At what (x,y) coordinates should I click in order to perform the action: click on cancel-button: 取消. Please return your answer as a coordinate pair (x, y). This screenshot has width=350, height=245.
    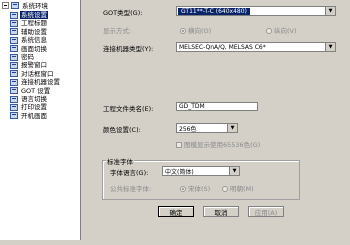
    Looking at the image, I should click on (221, 211).